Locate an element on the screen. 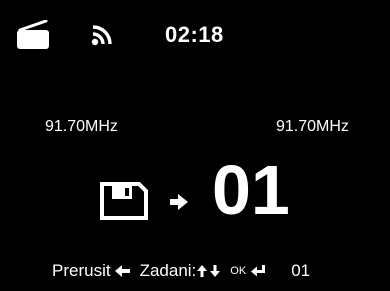 The height and width of the screenshot is (291, 390). clock-time: 02:18 is located at coordinates (194, 34).